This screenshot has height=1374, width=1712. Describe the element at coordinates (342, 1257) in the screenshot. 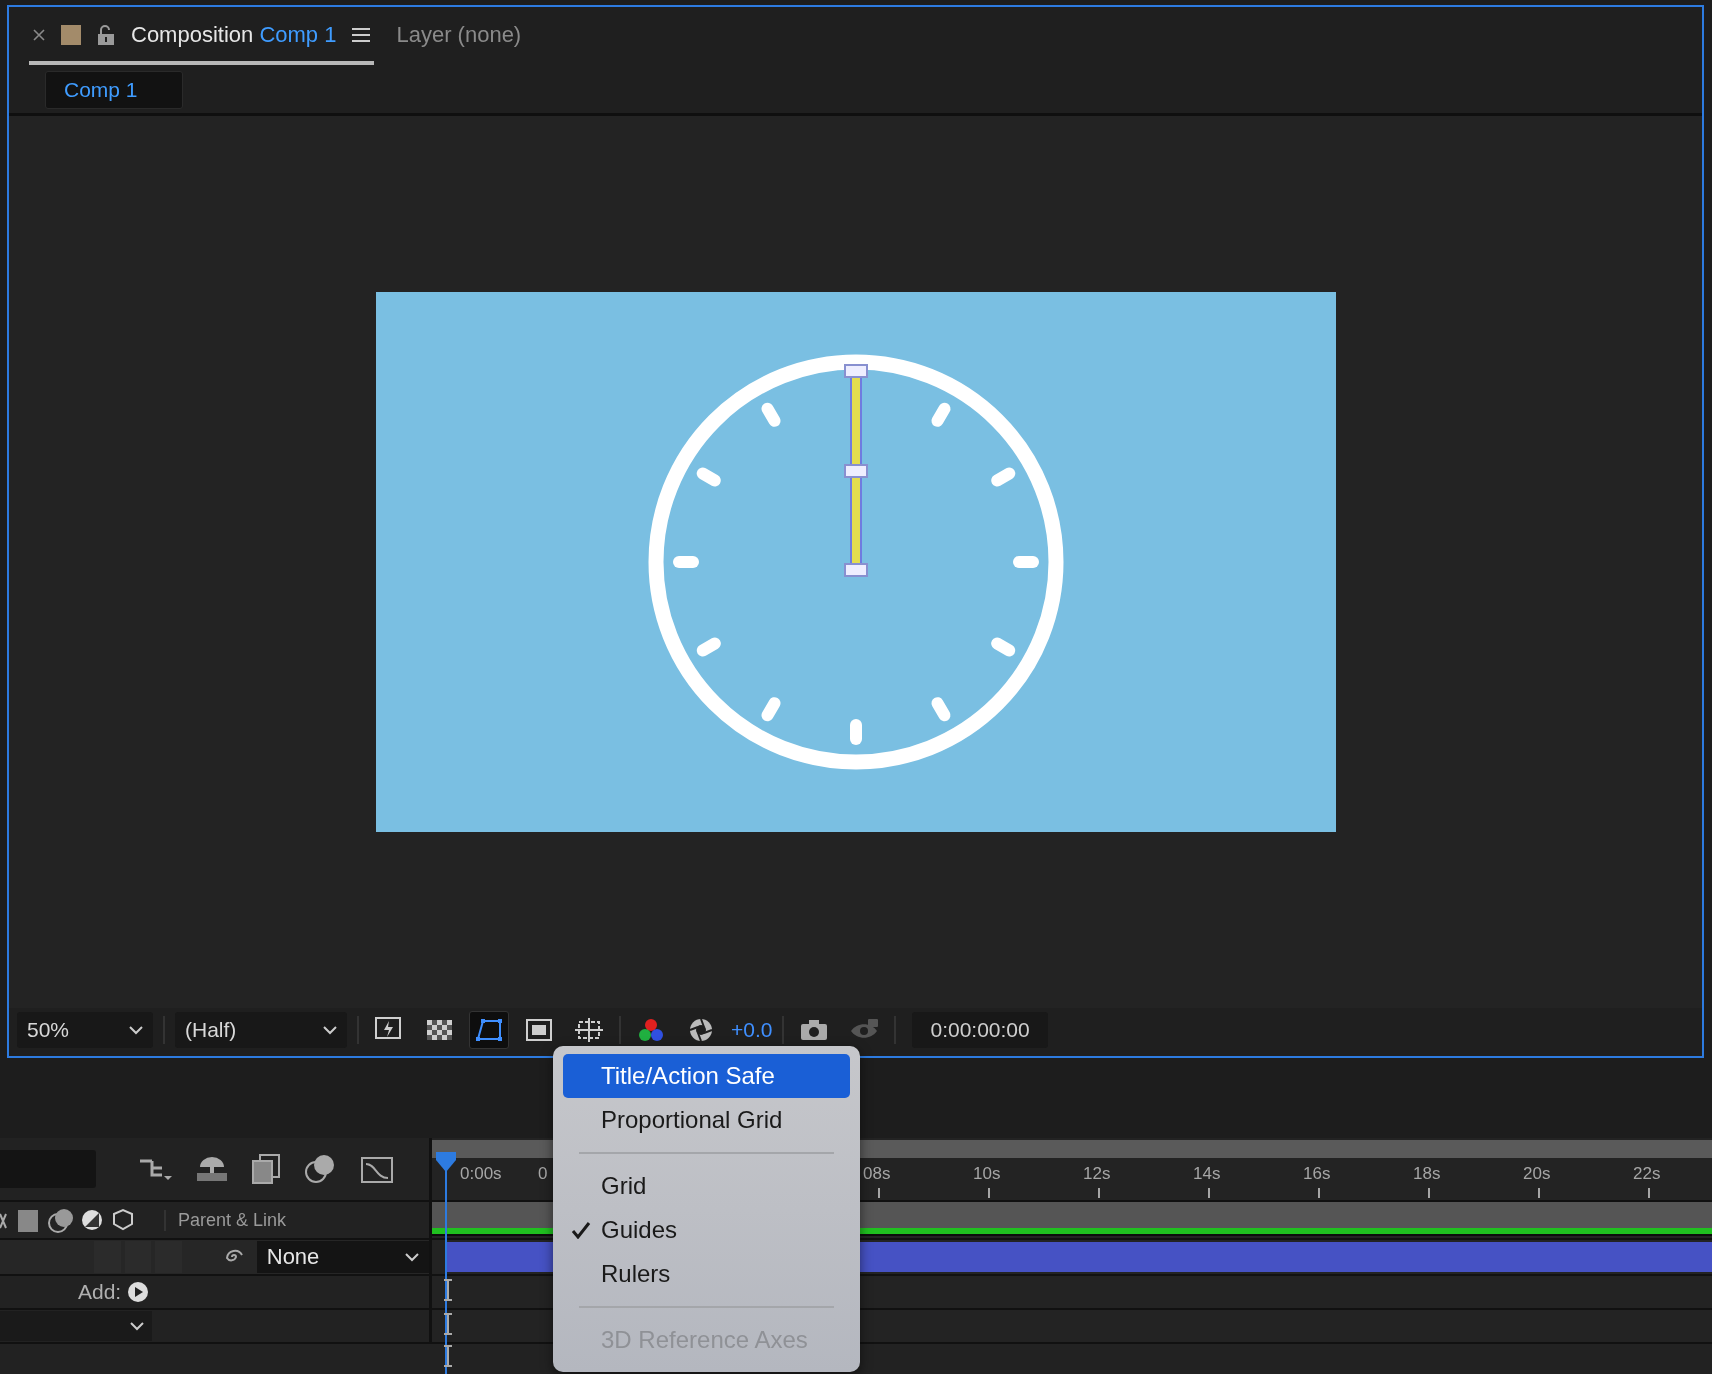

I see `parent-dropdown: None` at that location.